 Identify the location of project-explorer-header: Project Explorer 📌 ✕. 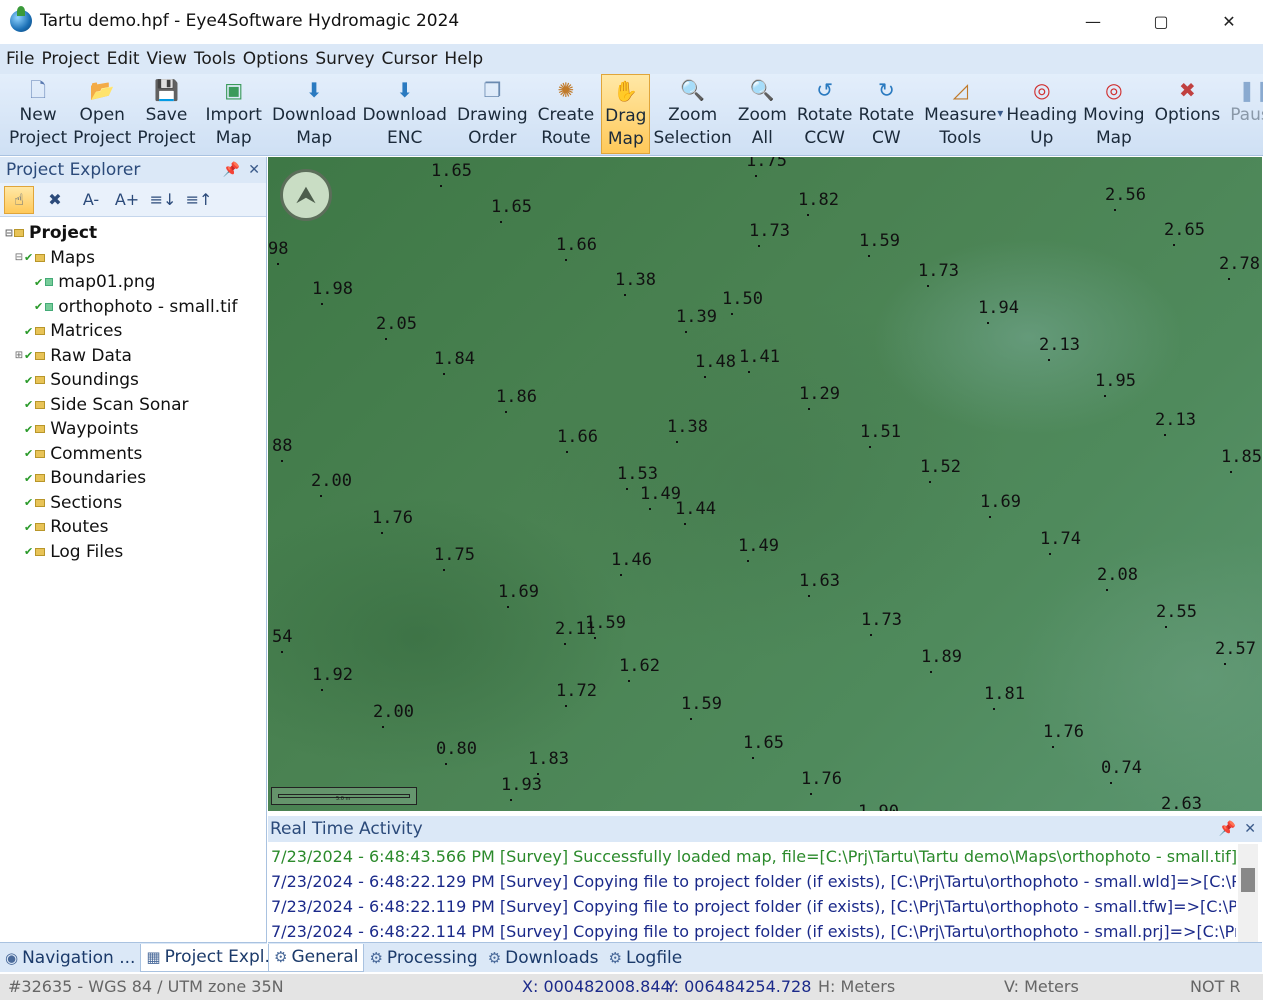
(133, 170).